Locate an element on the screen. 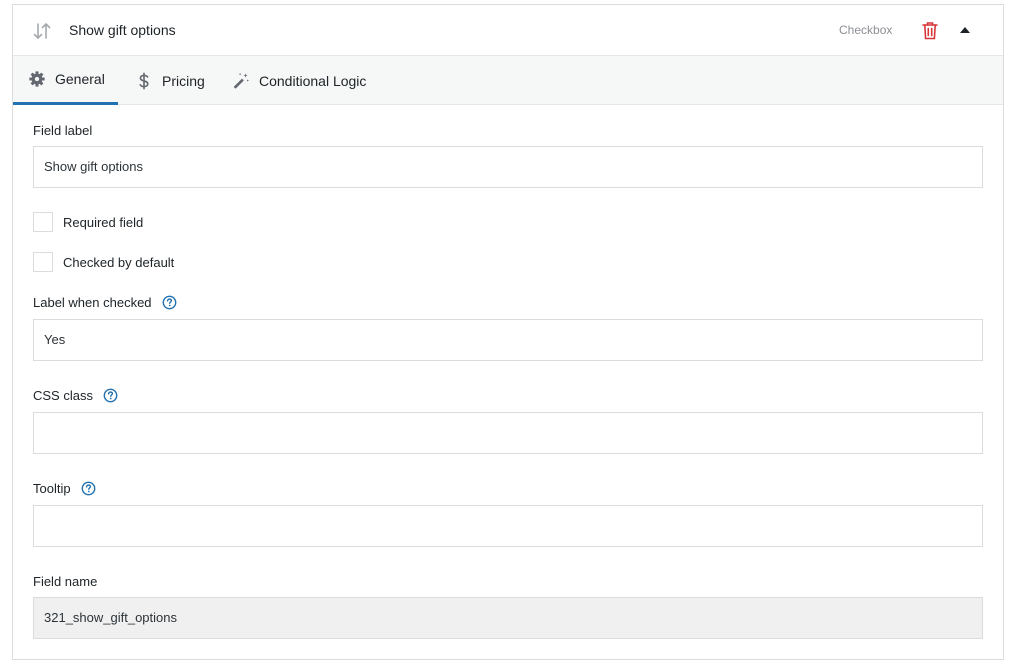 The height and width of the screenshot is (668, 1009). field-type-label: Checkbox is located at coordinates (866, 30).